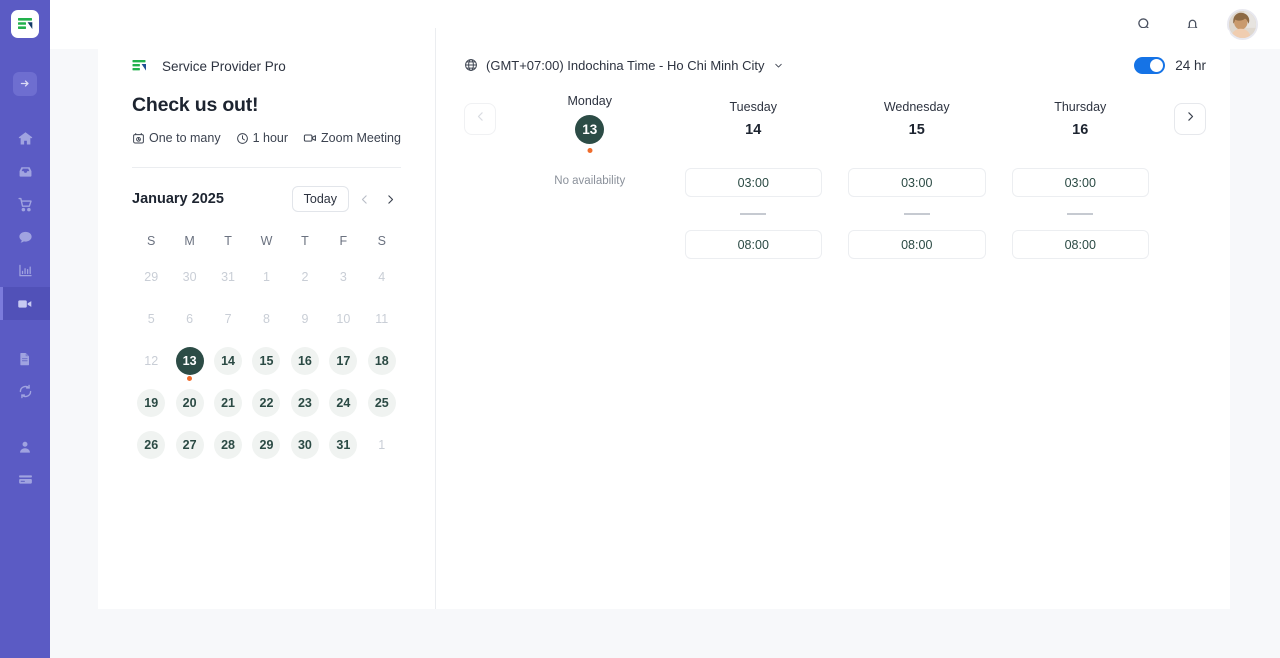 This screenshot has height=658, width=1280. I want to click on sidebar-item-meetings, so click(25, 303).